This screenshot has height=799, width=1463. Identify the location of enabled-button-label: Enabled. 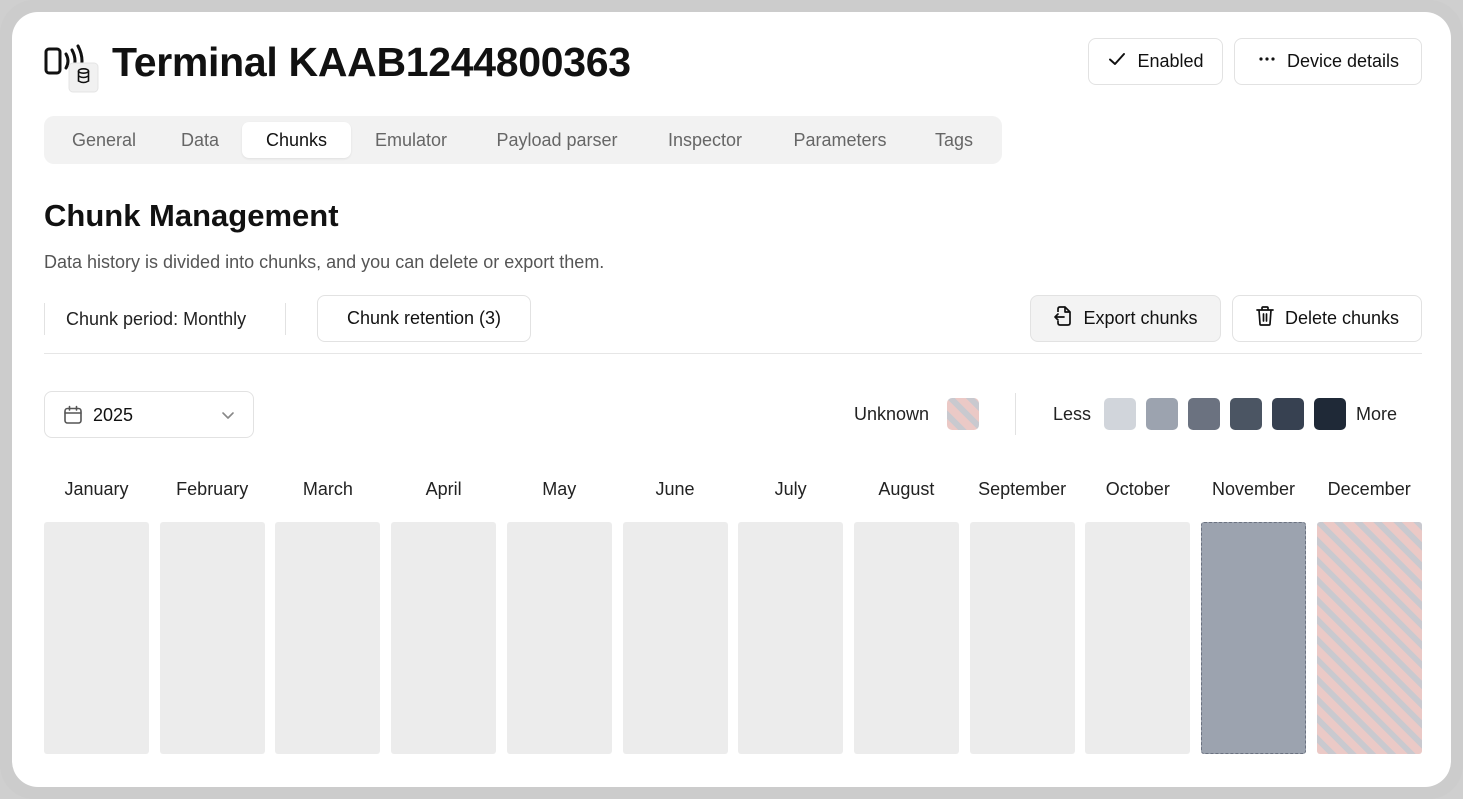
(1170, 61).